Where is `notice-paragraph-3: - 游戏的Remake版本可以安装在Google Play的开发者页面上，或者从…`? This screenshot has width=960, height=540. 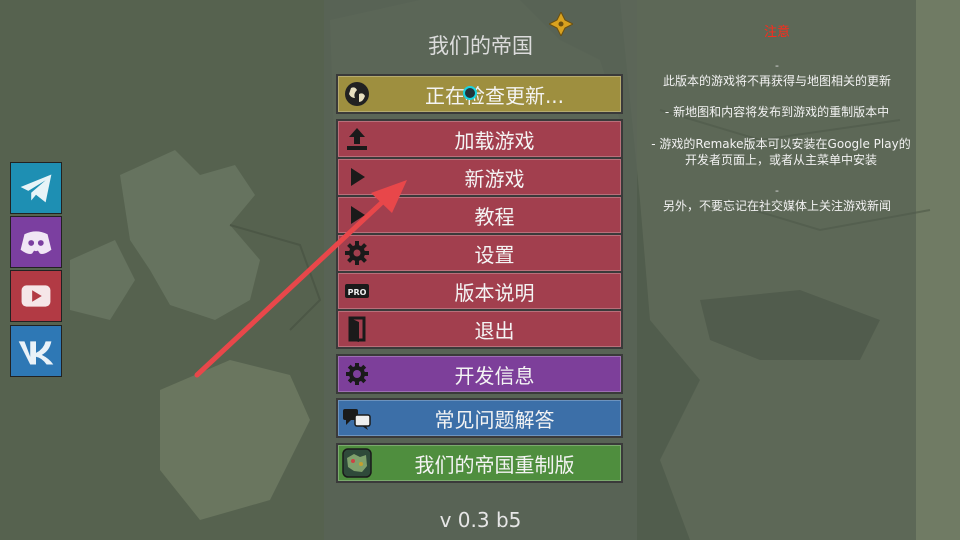 notice-paragraph-3: - 游戏的Remake版本可以安装在Google Play的开发者页面上，或者从… is located at coordinates (781, 152).